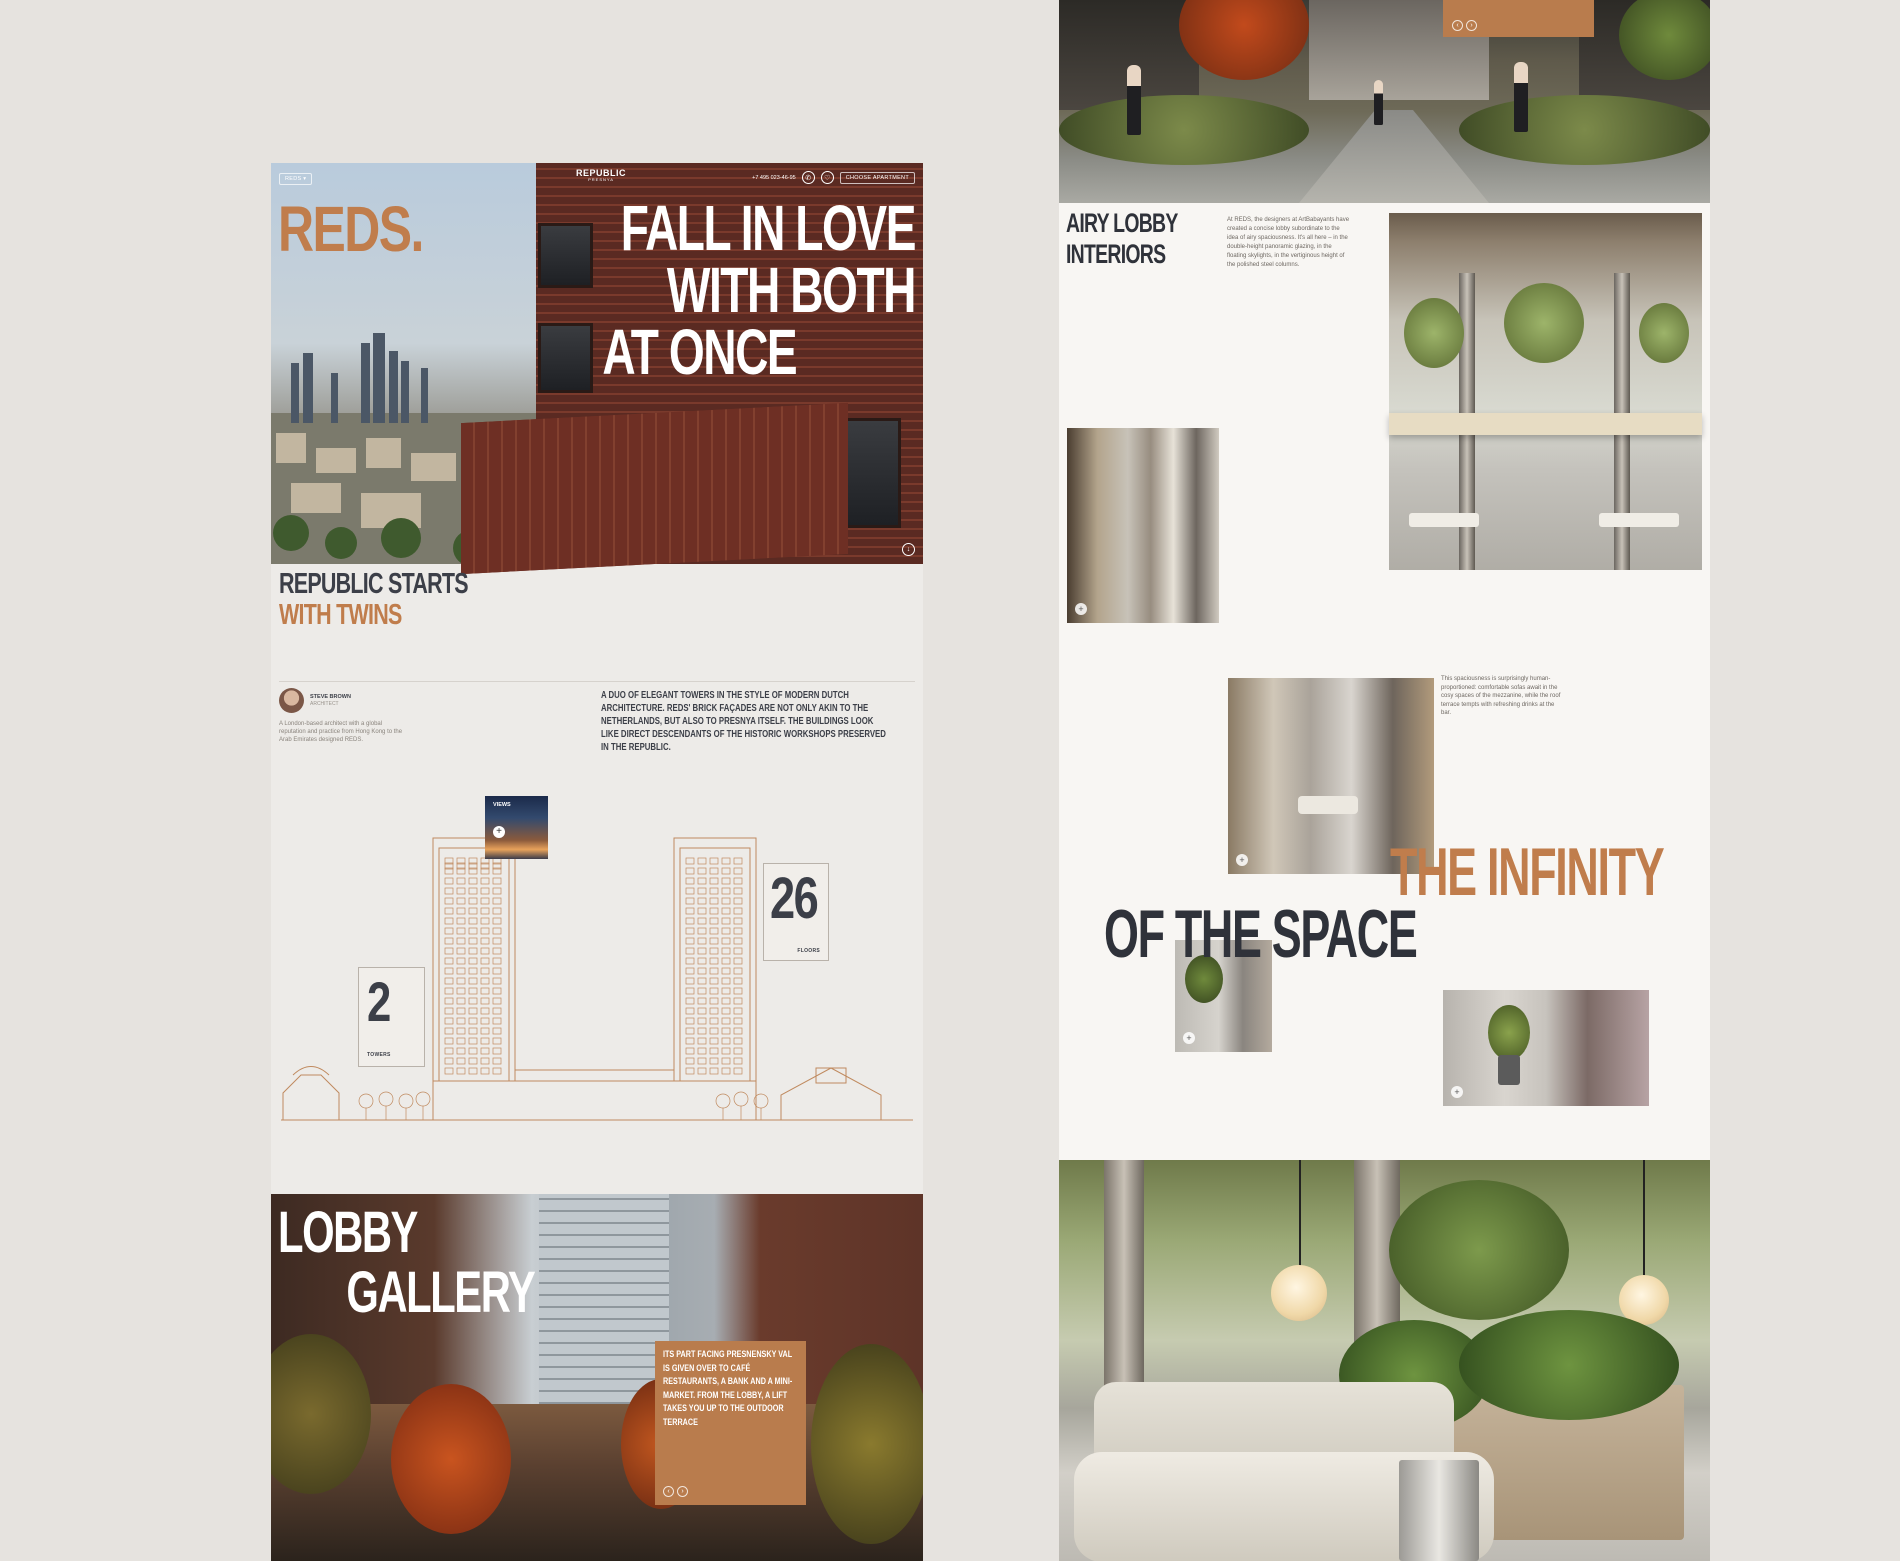 The width and height of the screenshot is (1900, 1561). I want to click on scroll-down-icon: ↓, so click(908, 549).